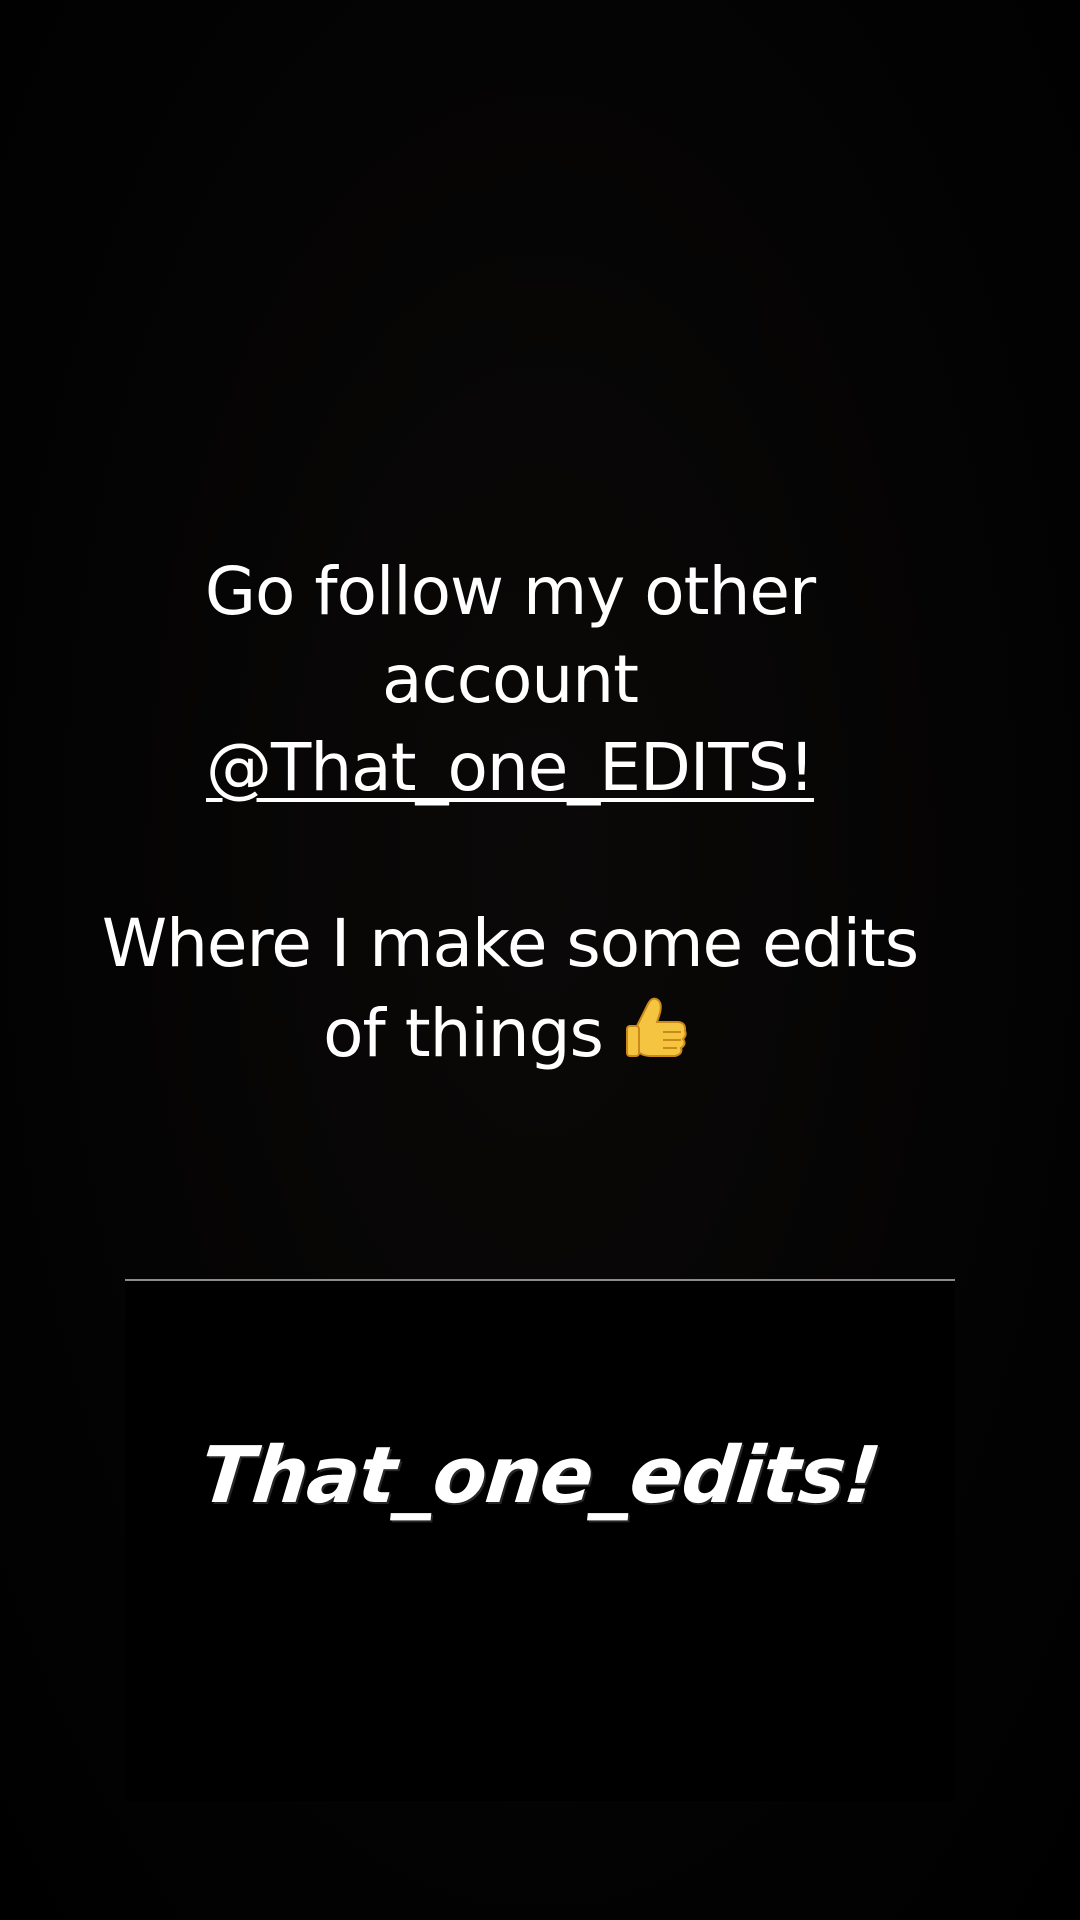  What do you see at coordinates (510, 856) in the screenshot?
I see `text-spacer` at bounding box center [510, 856].